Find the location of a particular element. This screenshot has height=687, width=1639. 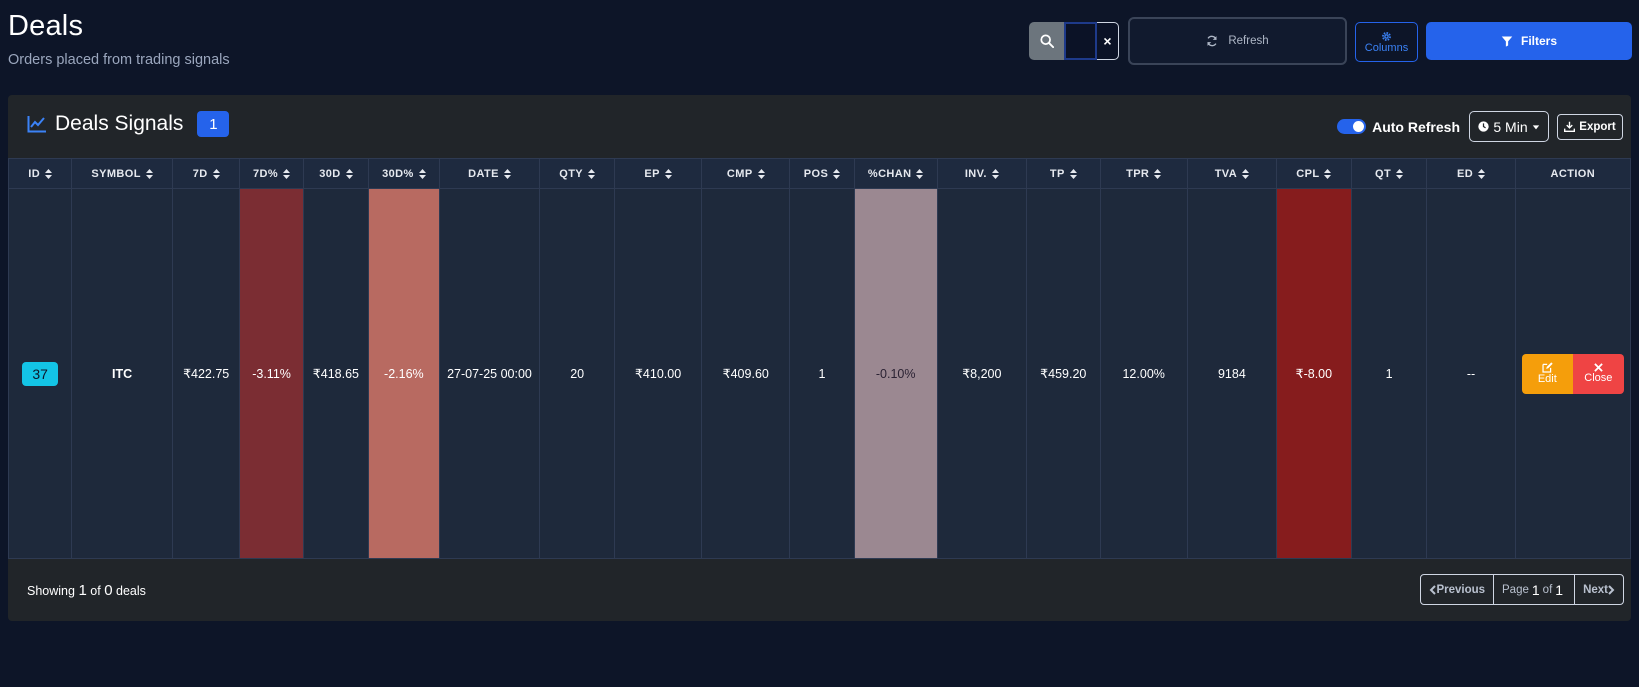

export-button: Export is located at coordinates (1590, 126).